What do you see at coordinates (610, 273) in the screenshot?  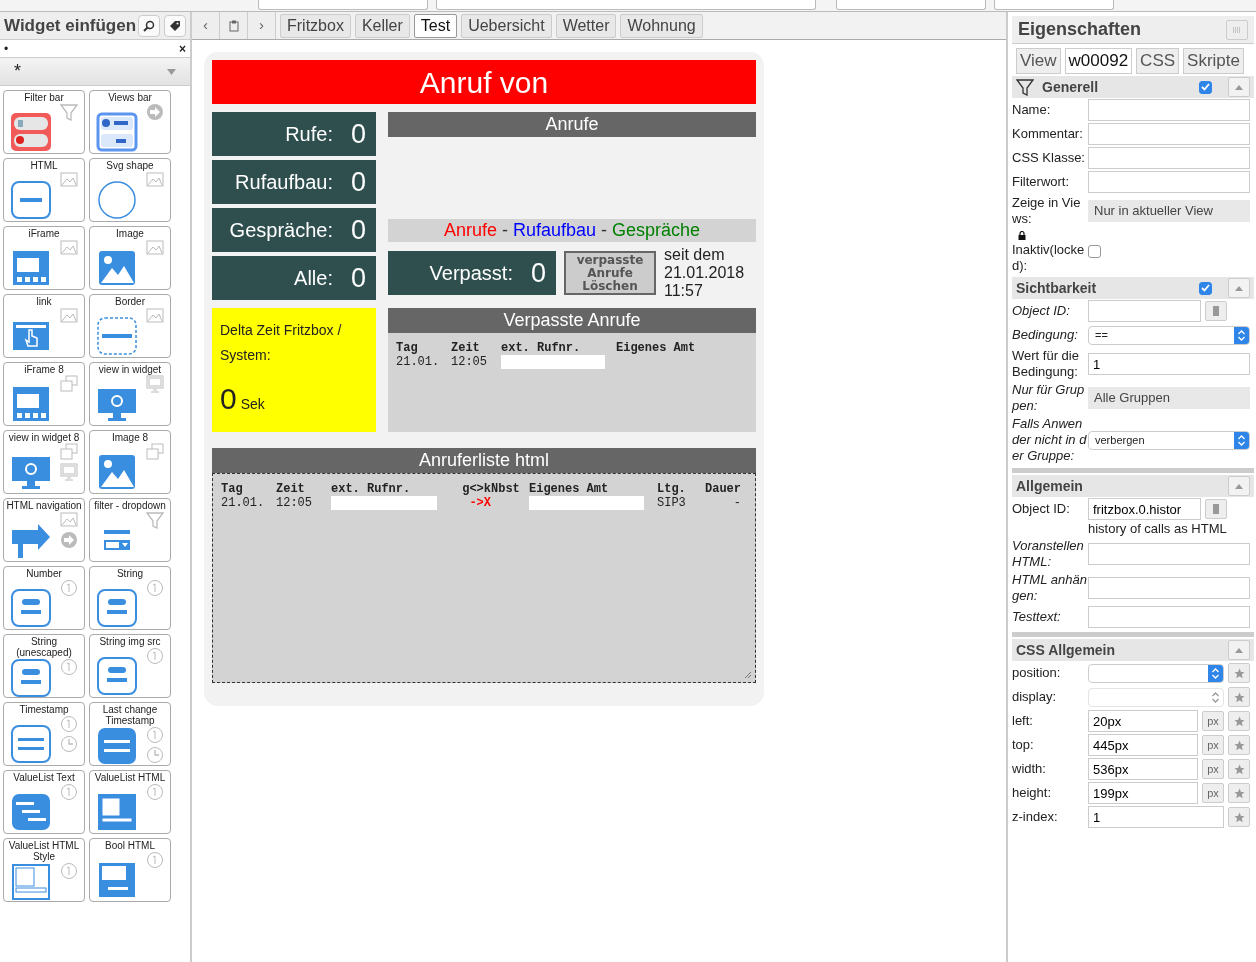 I see `clear-missed-button: verpasste Anrufe Löschen` at bounding box center [610, 273].